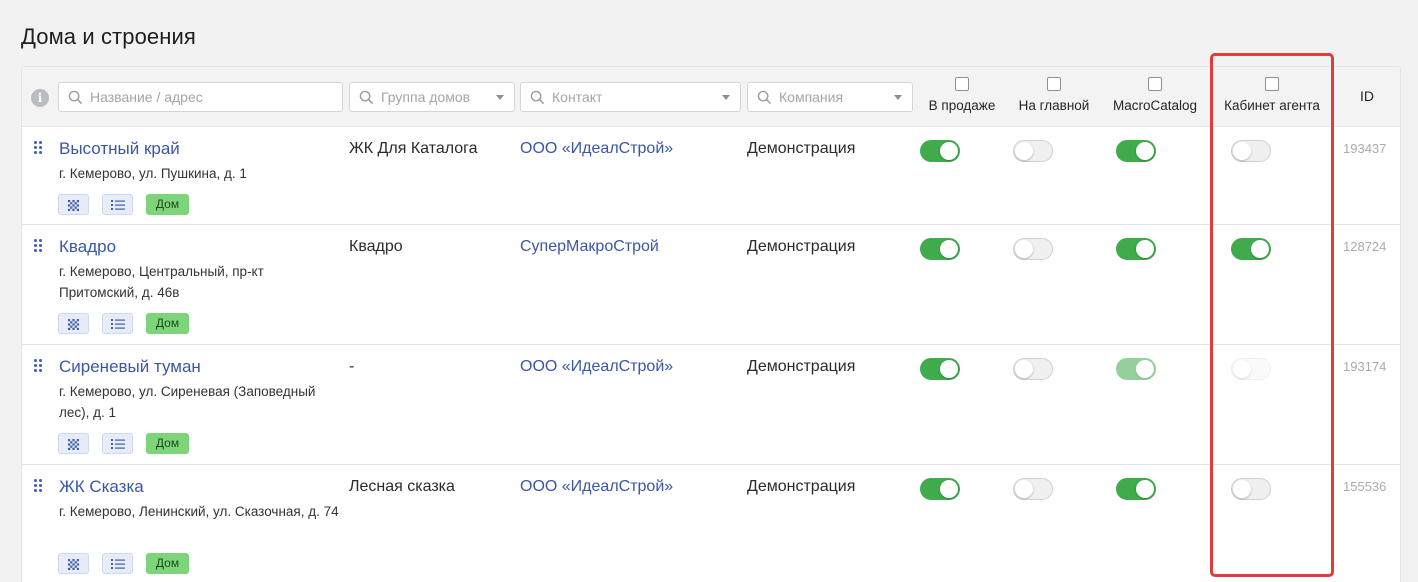  What do you see at coordinates (962, 84) in the screenshot?
I see `select-all-on-sale-checkbox` at bounding box center [962, 84].